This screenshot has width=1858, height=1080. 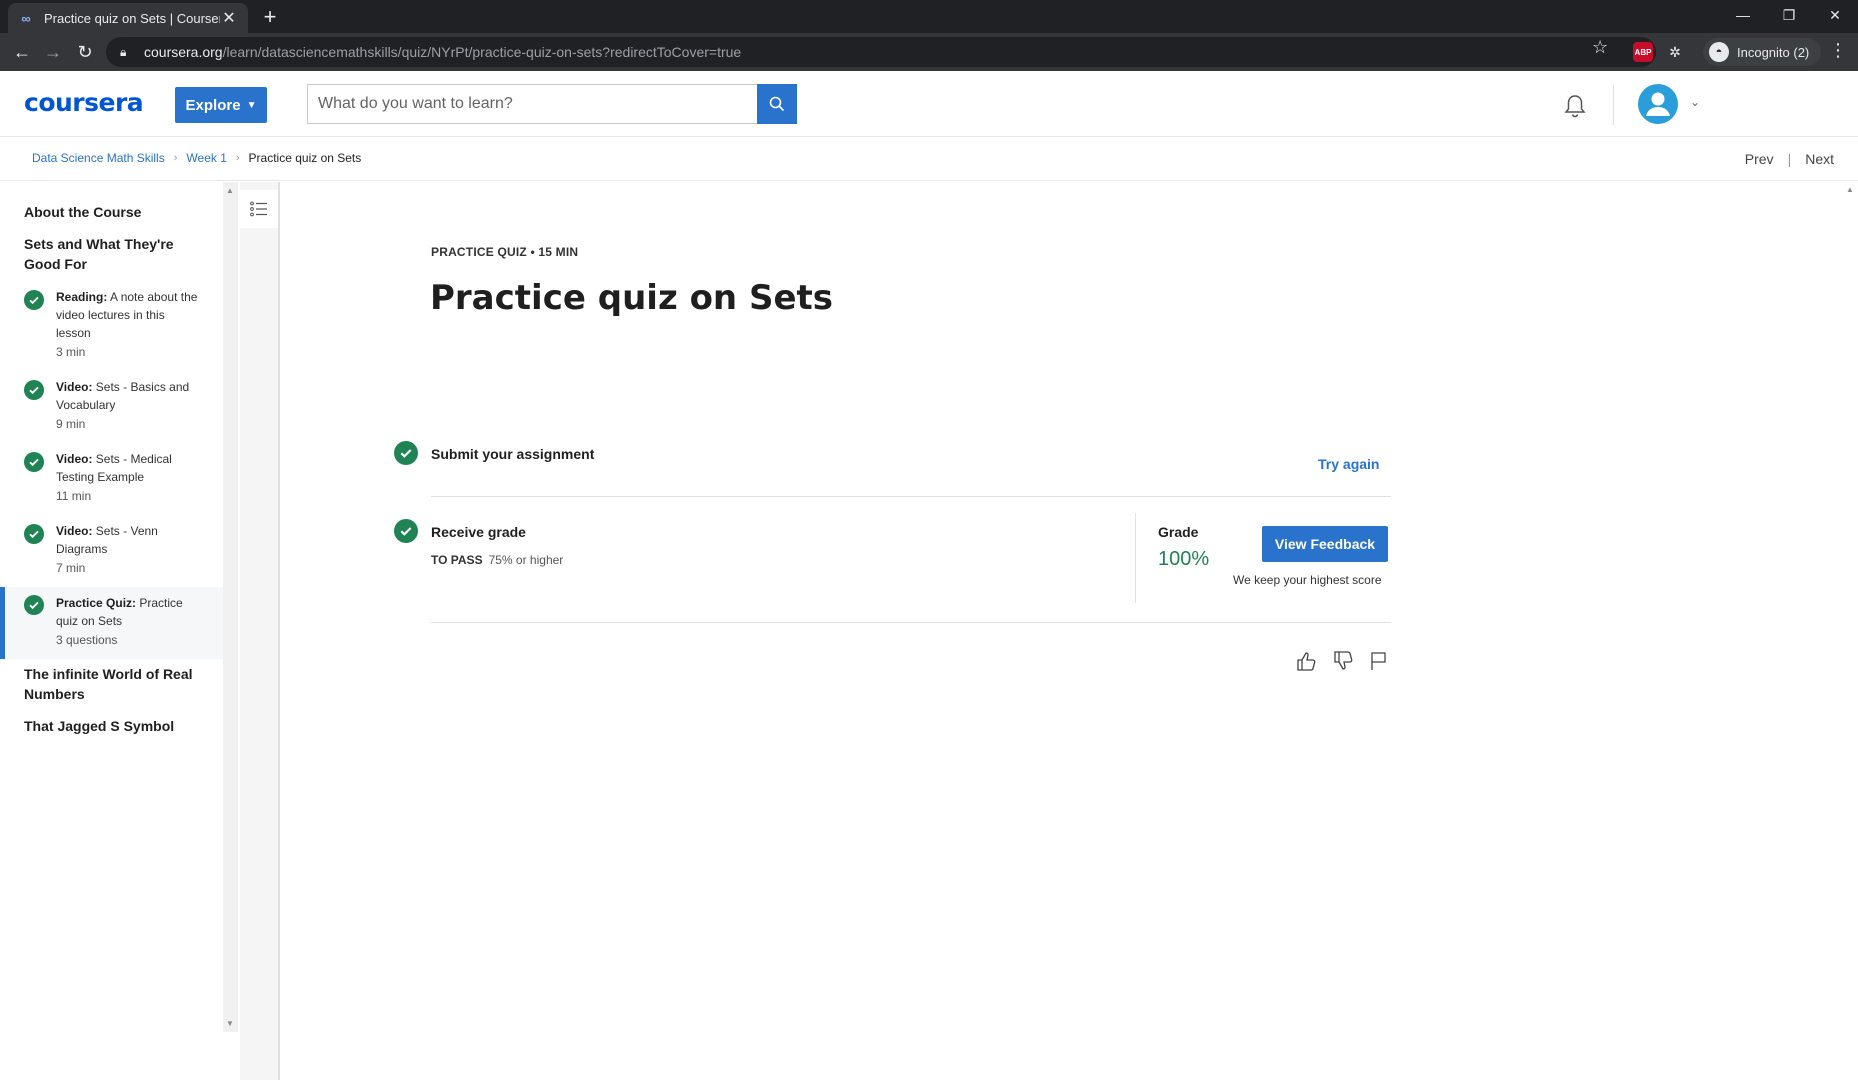 What do you see at coordinates (1835, 15) in the screenshot?
I see `close-window-icon: ✕` at bounding box center [1835, 15].